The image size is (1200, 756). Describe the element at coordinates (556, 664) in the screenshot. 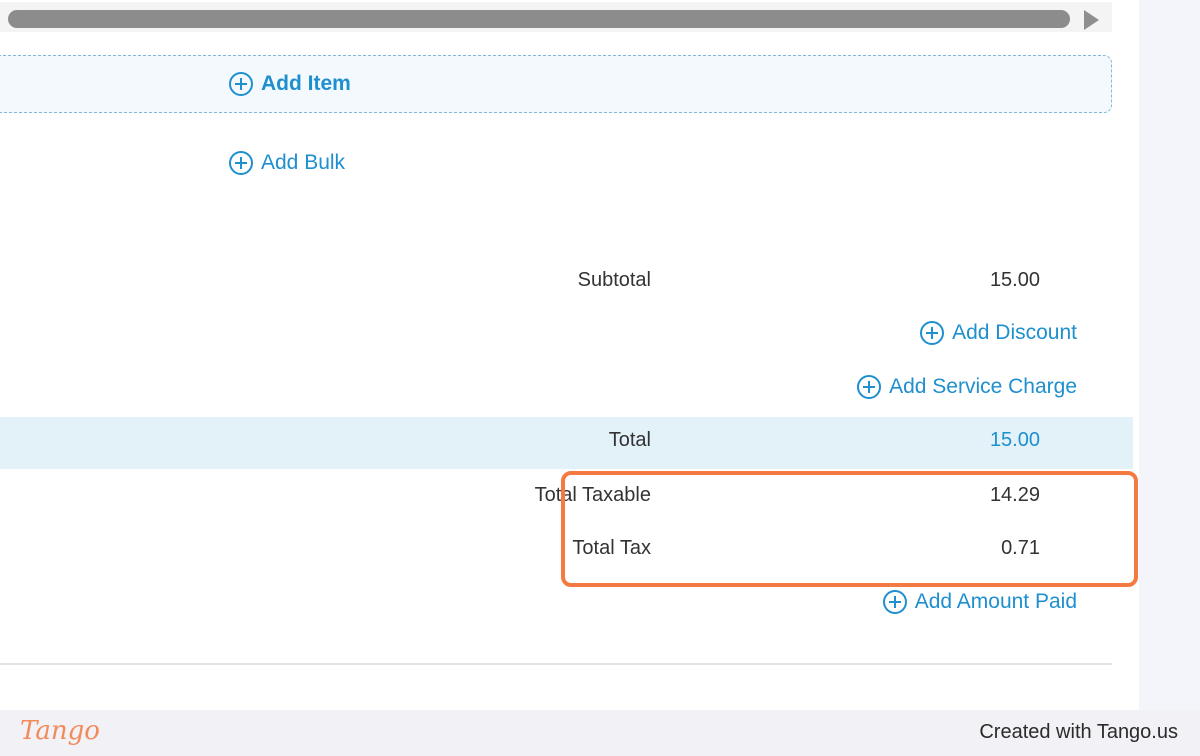

I see `divider` at that location.